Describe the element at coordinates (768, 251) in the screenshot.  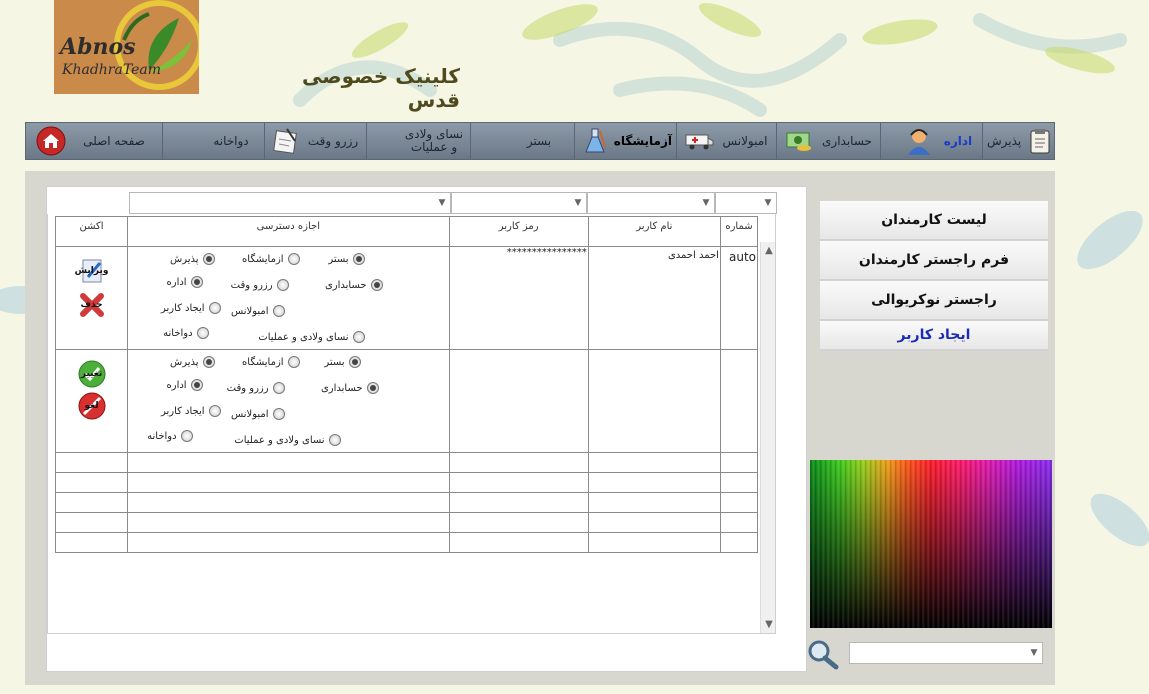
I see `scroll-up-icon: ▲` at that location.